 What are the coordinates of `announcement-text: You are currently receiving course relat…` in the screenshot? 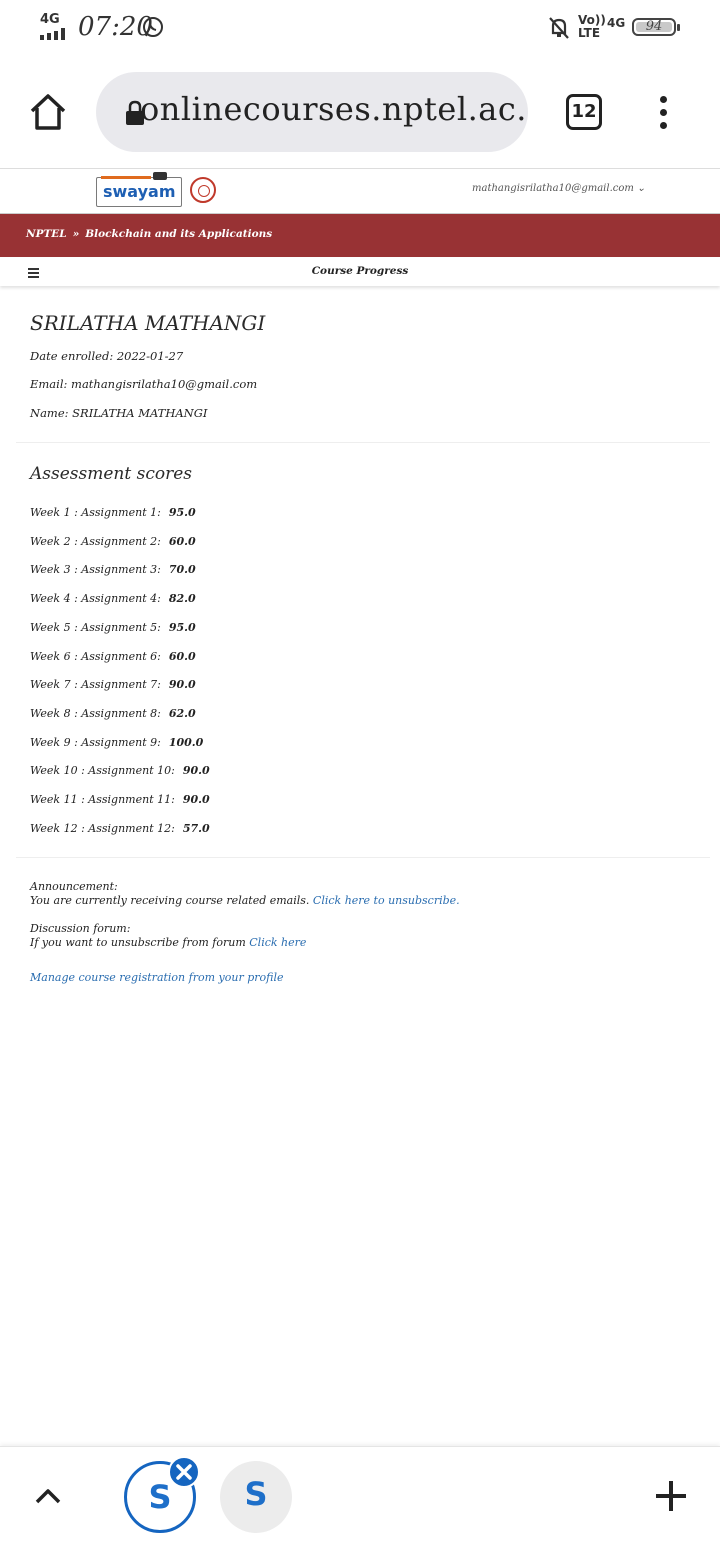 It's located at (170, 900).